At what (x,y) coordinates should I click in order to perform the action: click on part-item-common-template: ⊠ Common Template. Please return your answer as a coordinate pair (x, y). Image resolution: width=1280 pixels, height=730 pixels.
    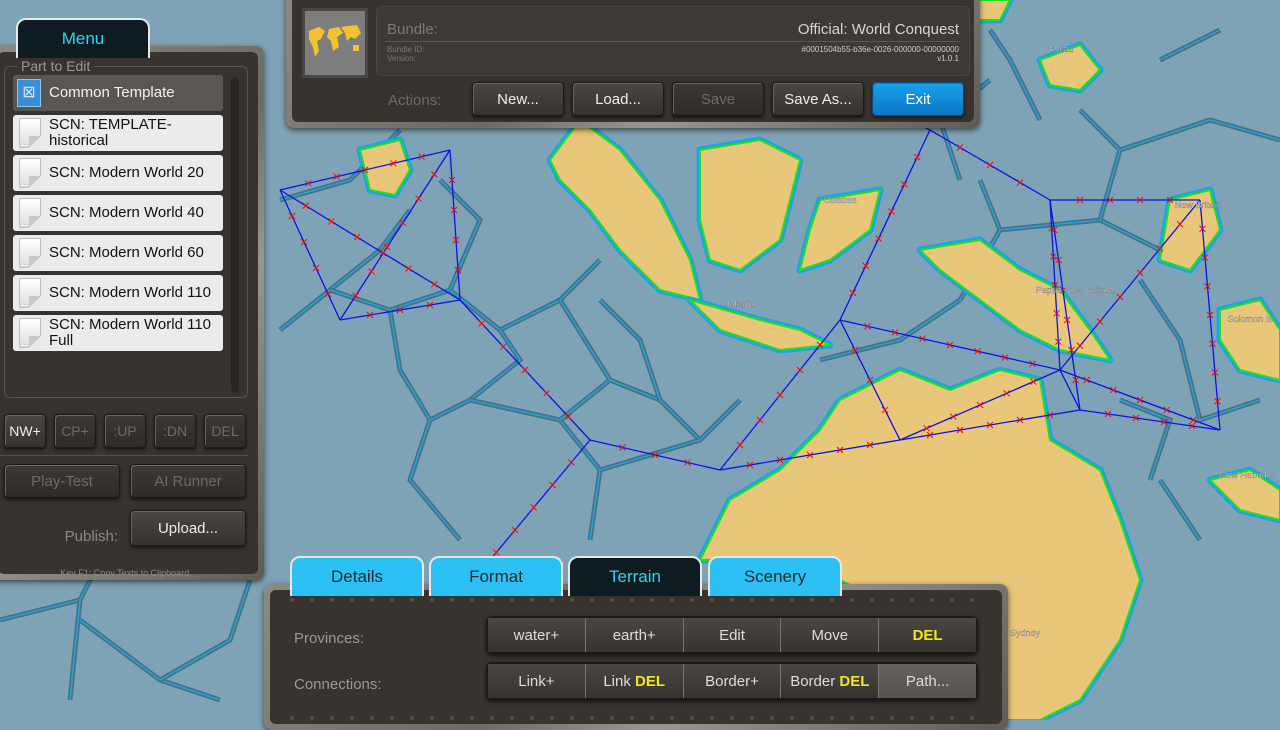
    Looking at the image, I should click on (118, 93).